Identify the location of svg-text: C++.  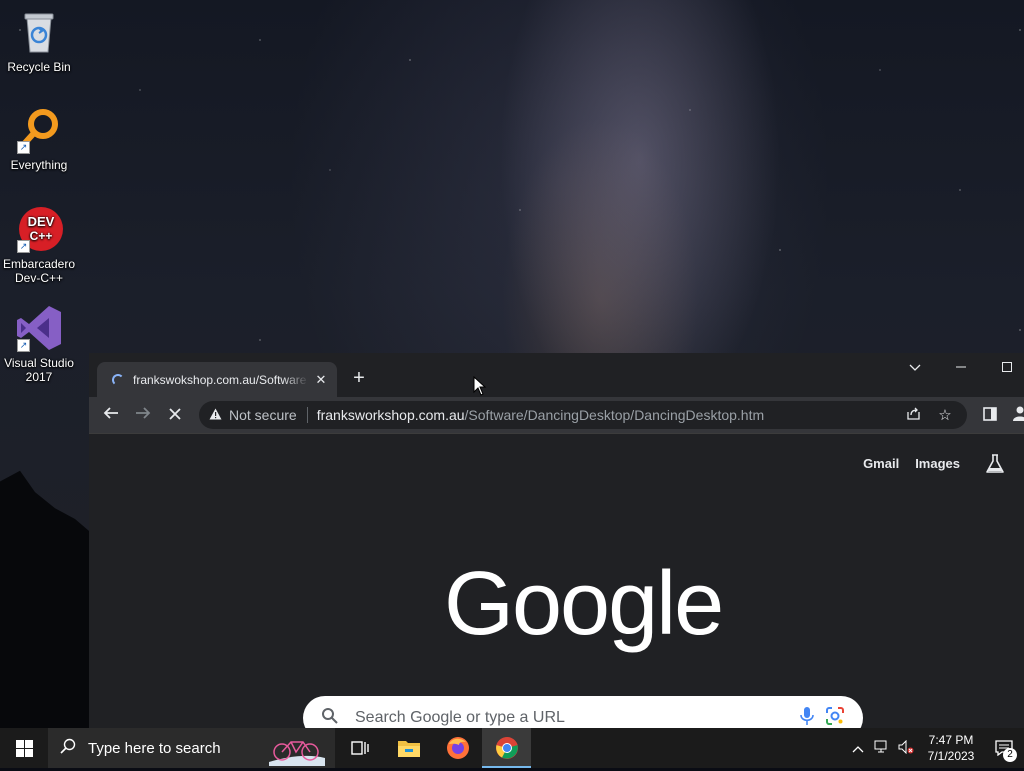
(41, 236).